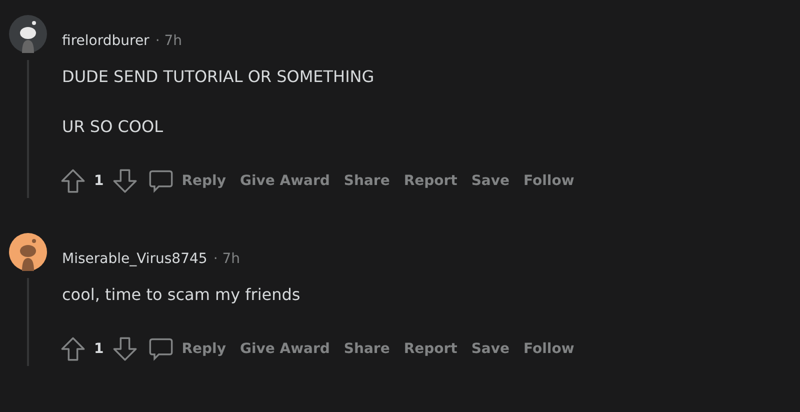 The height and width of the screenshot is (412, 800). I want to click on comment-text: cool, time to scam my friends, so click(182, 295).